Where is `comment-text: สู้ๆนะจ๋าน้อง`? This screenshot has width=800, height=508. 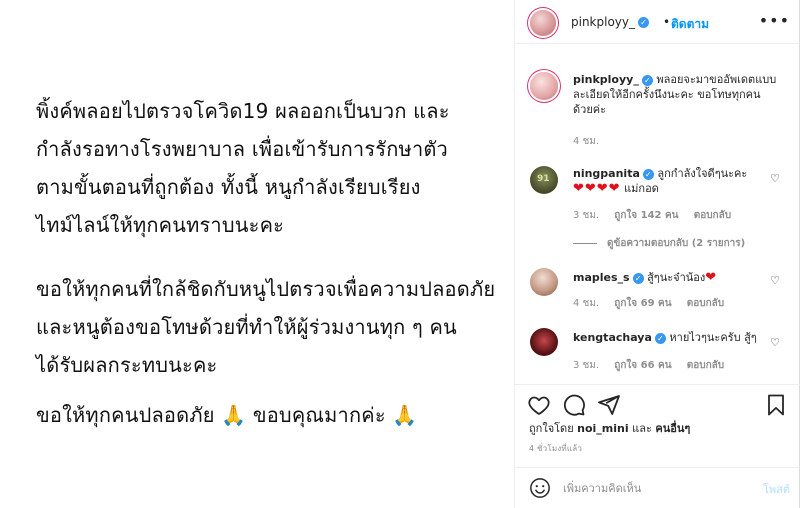 comment-text: สู้ๆนะจ๋าน้อง is located at coordinates (676, 277).